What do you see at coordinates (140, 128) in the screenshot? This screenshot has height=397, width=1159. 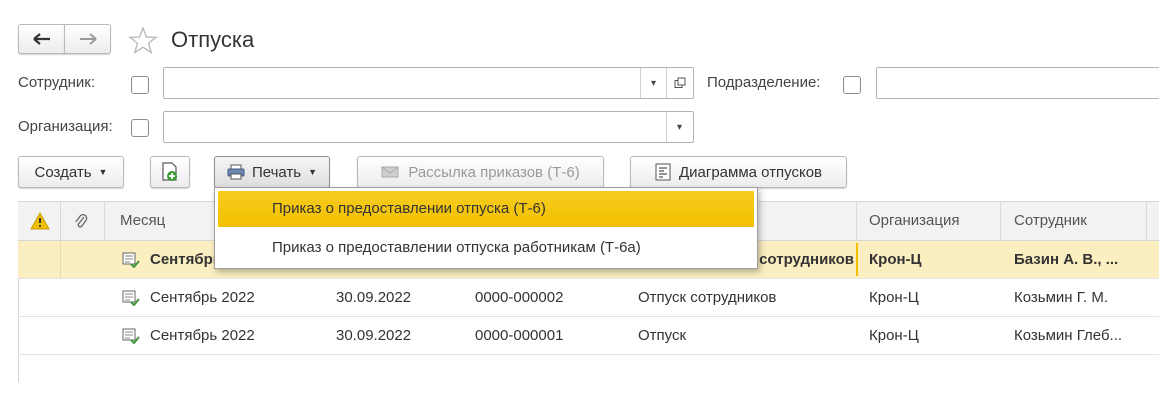 I see `organization-checkbox` at bounding box center [140, 128].